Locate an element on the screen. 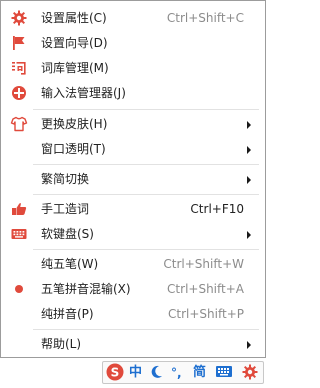 The width and height of the screenshot is (320, 388). ime-manager-icon is located at coordinates (19, 93).